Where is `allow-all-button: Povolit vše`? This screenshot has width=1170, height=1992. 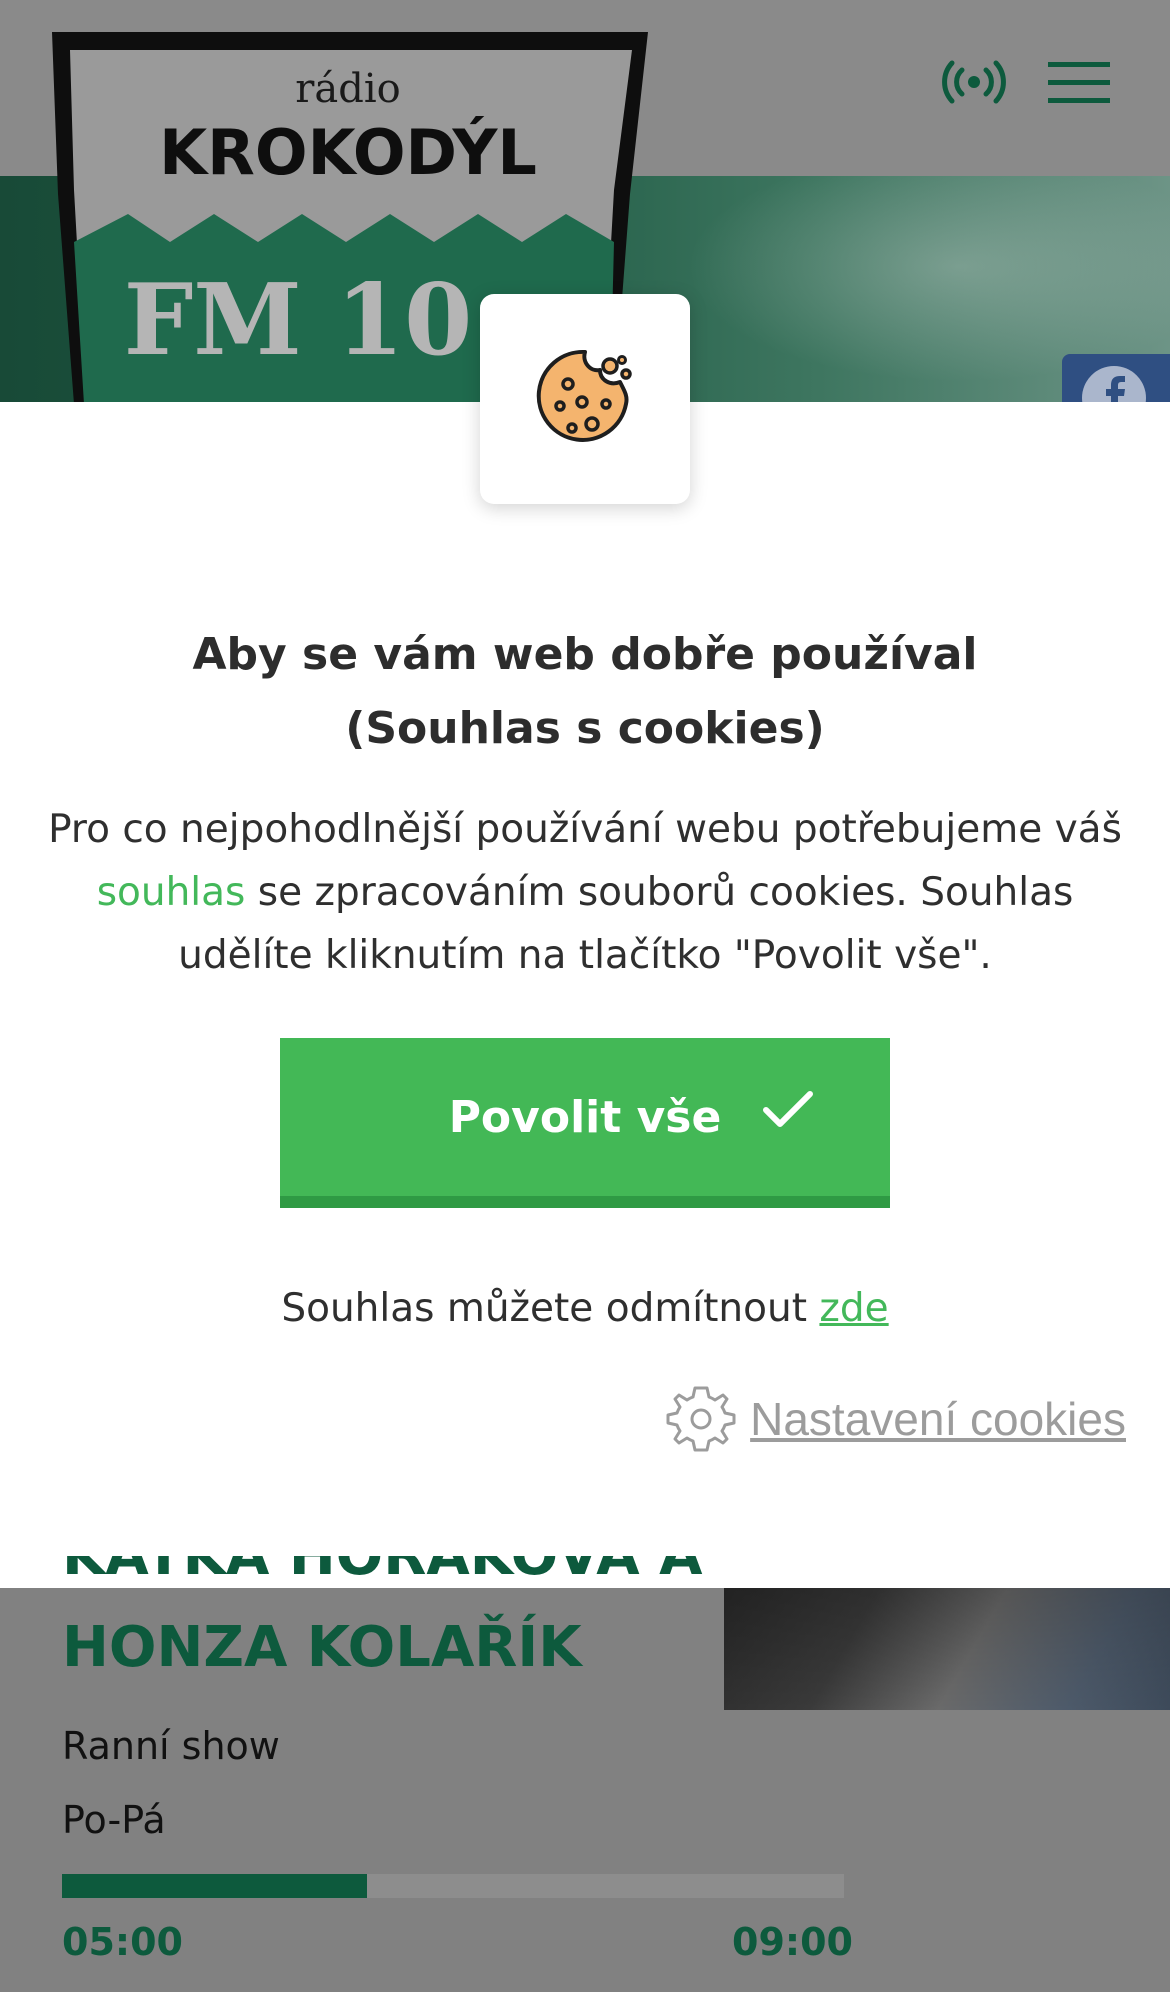 allow-all-button: Povolit vše is located at coordinates (585, 1123).